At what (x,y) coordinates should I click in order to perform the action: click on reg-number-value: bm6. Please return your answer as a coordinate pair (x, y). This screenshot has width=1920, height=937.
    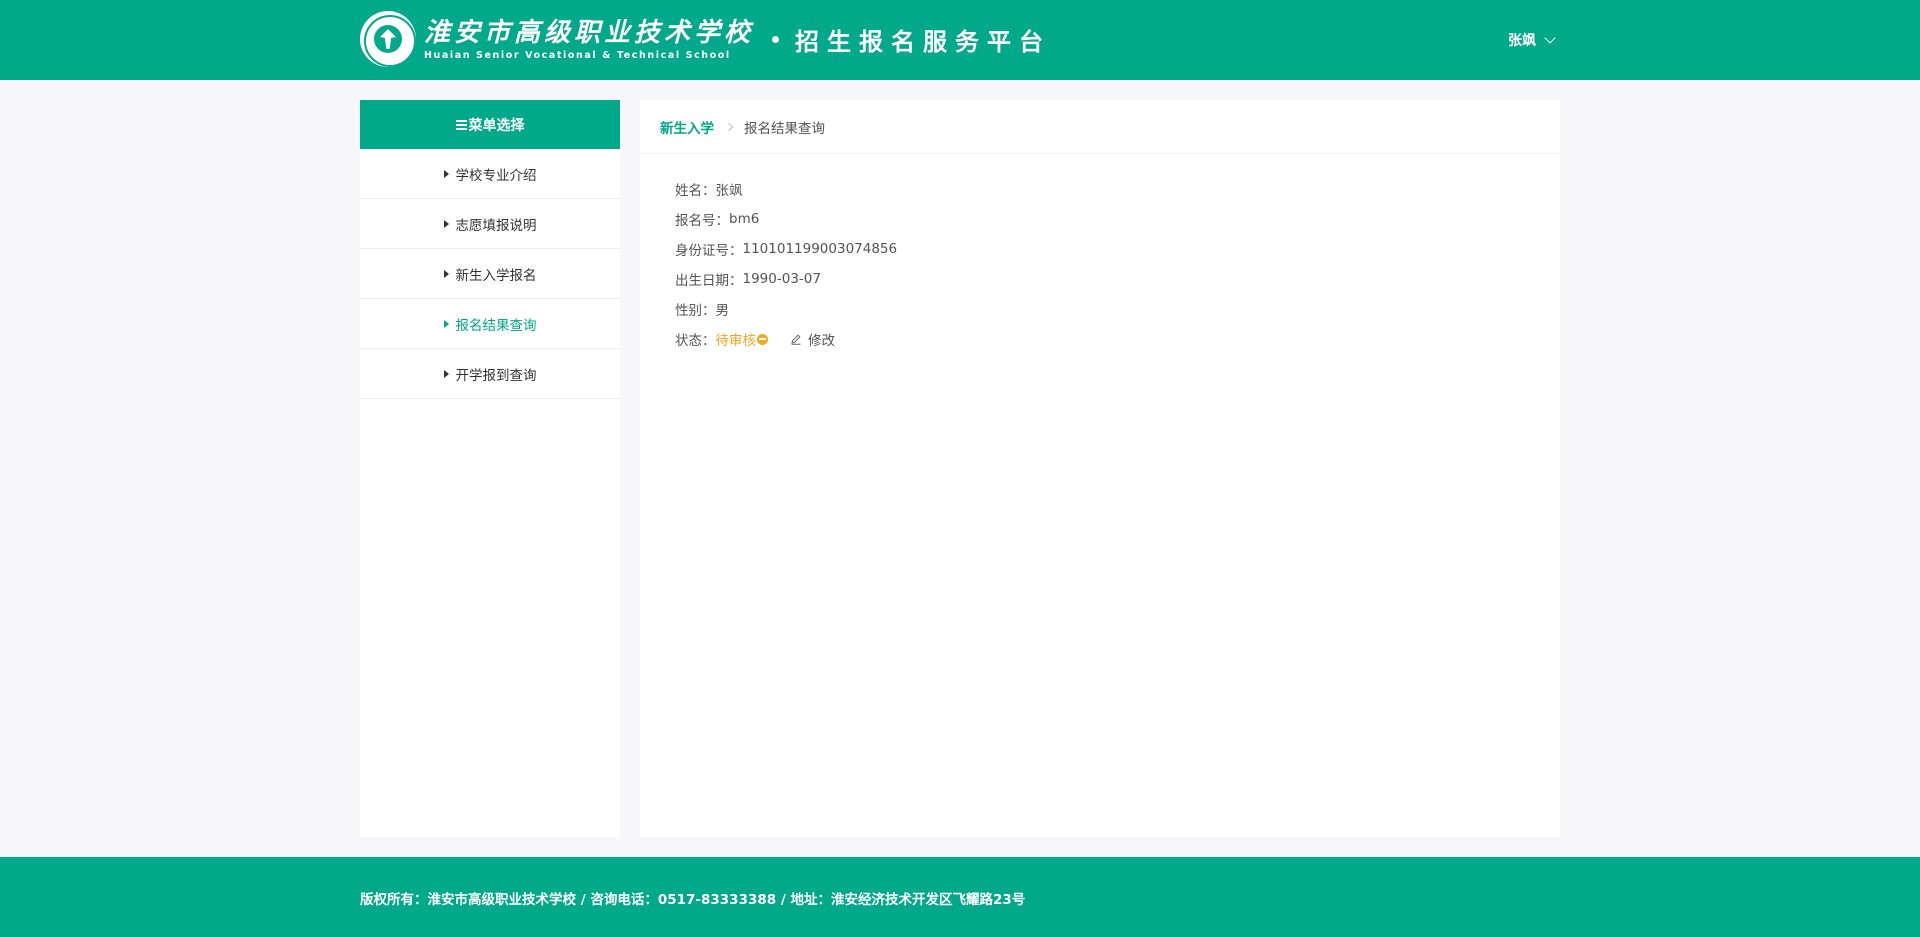
    Looking at the image, I should click on (744, 219).